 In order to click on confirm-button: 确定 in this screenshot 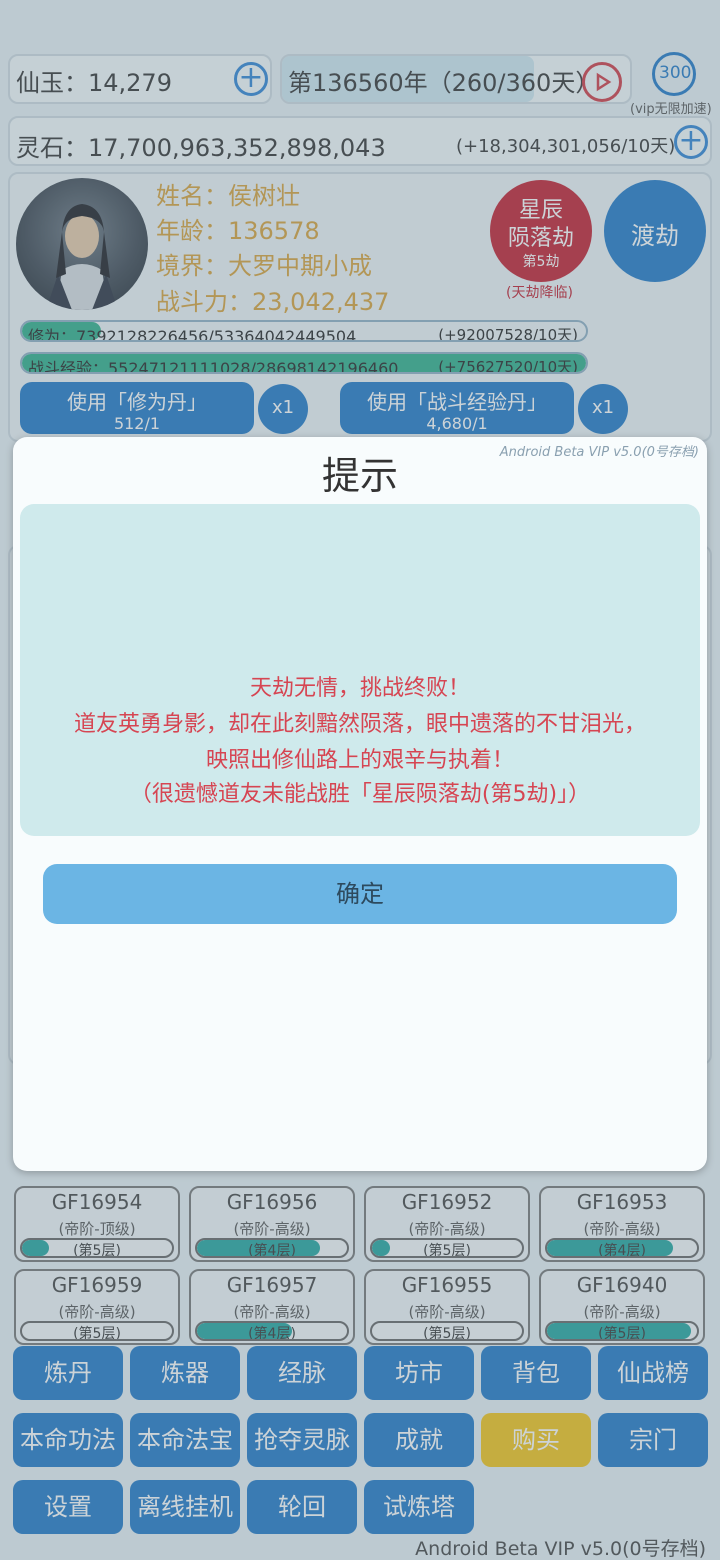, I will do `click(360, 894)`.